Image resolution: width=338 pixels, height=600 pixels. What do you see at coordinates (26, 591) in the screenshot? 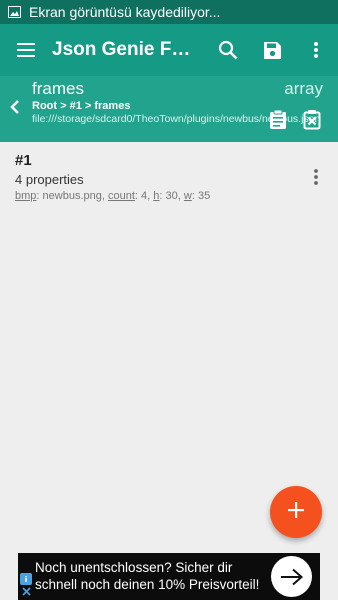
I see `close-icon` at bounding box center [26, 591].